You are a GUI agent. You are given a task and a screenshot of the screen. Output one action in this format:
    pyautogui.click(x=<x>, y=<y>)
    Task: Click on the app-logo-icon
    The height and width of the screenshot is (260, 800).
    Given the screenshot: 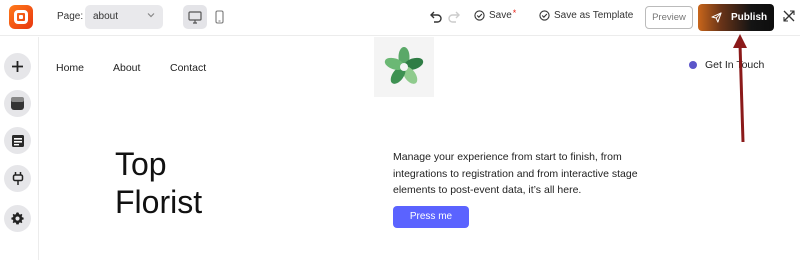 What is the action you would take?
    pyautogui.click(x=21, y=17)
    